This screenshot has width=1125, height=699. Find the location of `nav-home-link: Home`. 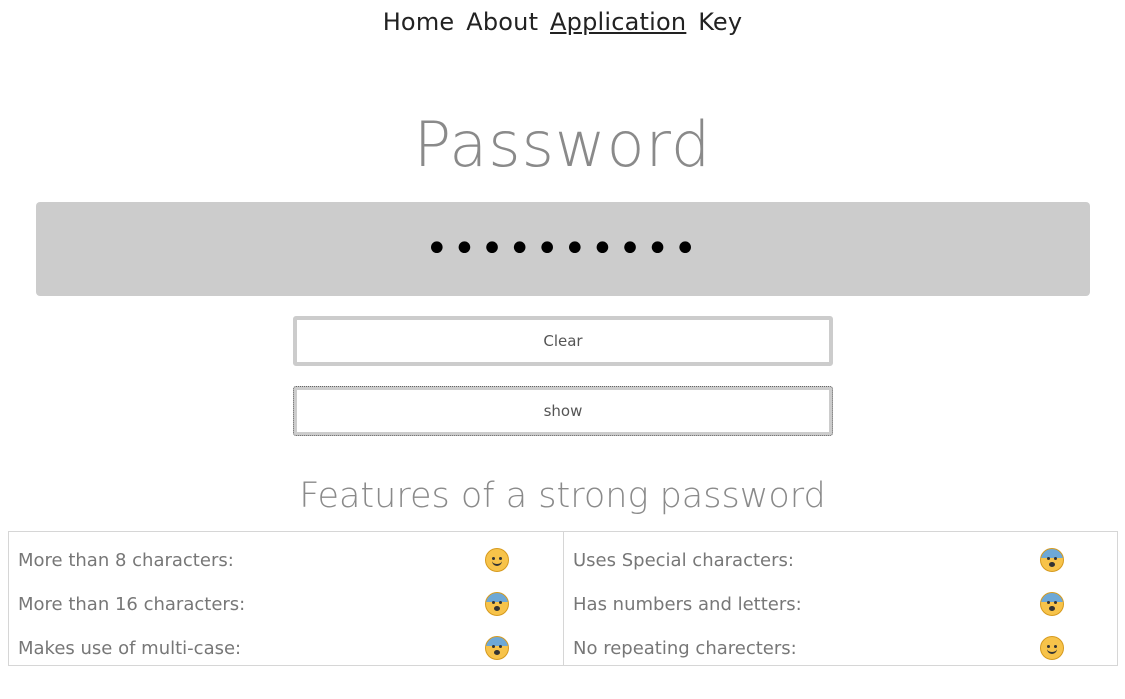

nav-home-link: Home is located at coordinates (419, 22).